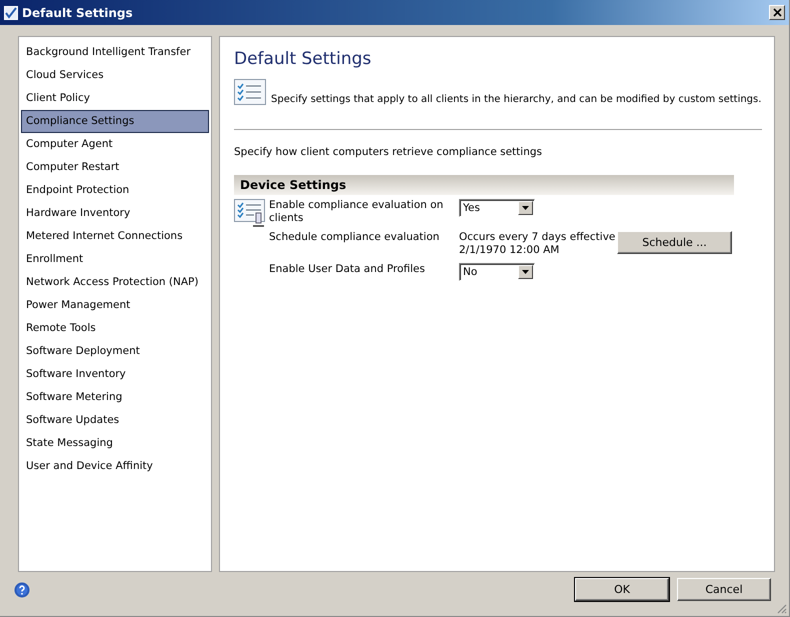 Image resolution: width=790 pixels, height=617 pixels. I want to click on setting-label: Enable User Data and Profiles, so click(347, 269).